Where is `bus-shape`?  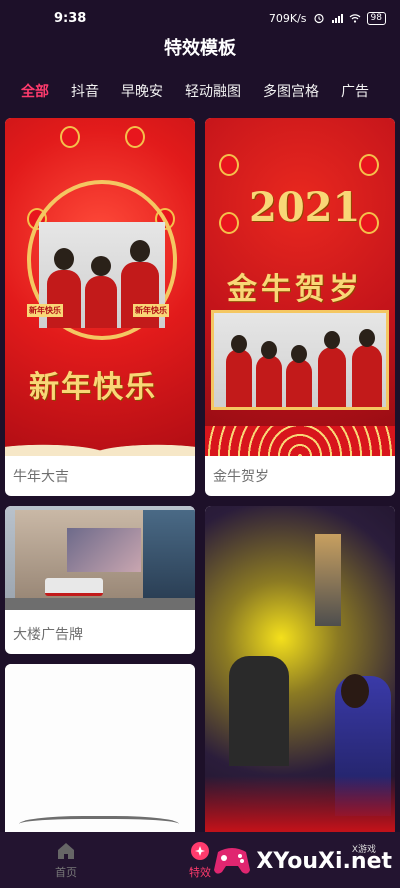 bus-shape is located at coordinates (74, 587).